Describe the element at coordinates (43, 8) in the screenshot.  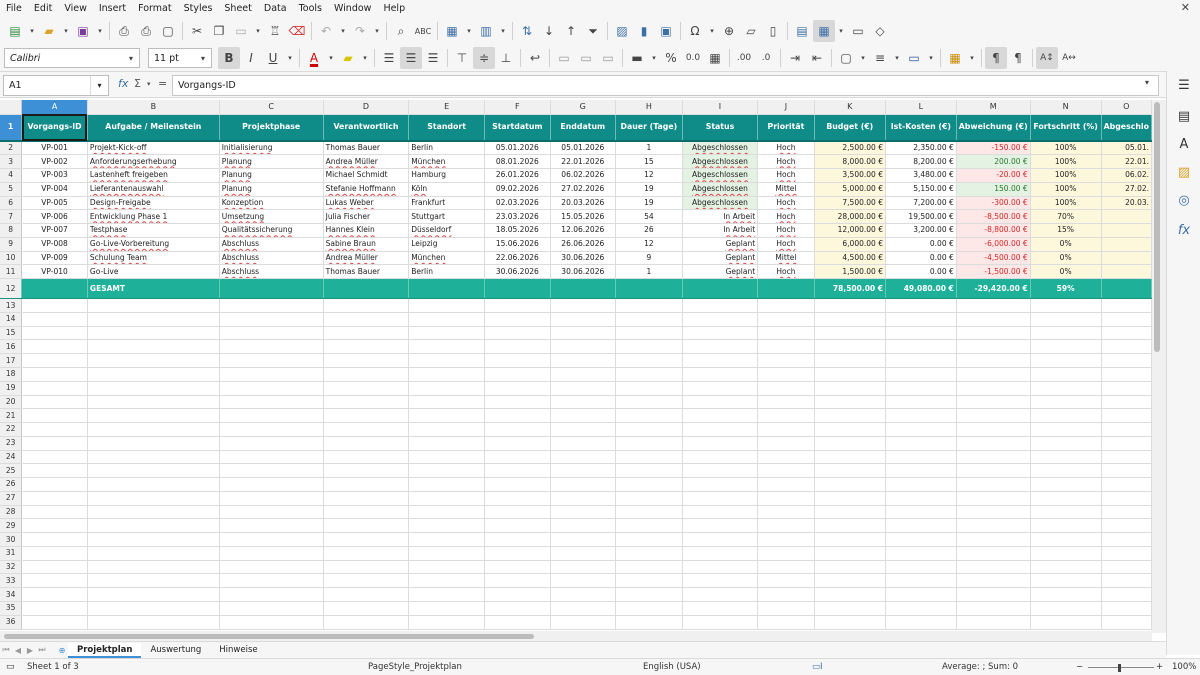
I see `menu-edit: Edit` at that location.